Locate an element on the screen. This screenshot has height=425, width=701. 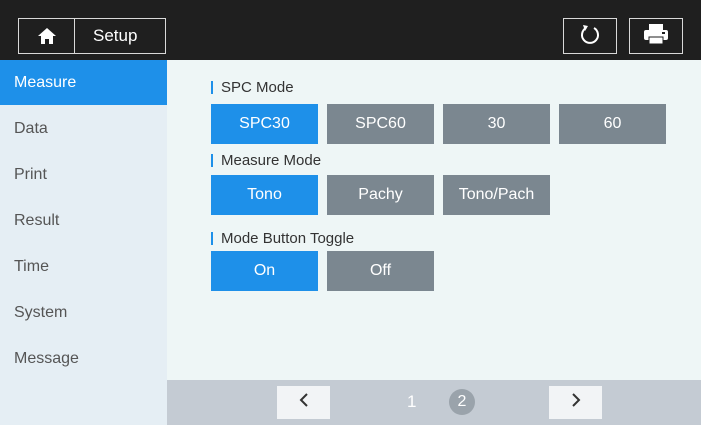
spc-mode-option-30: 30 is located at coordinates (496, 124).